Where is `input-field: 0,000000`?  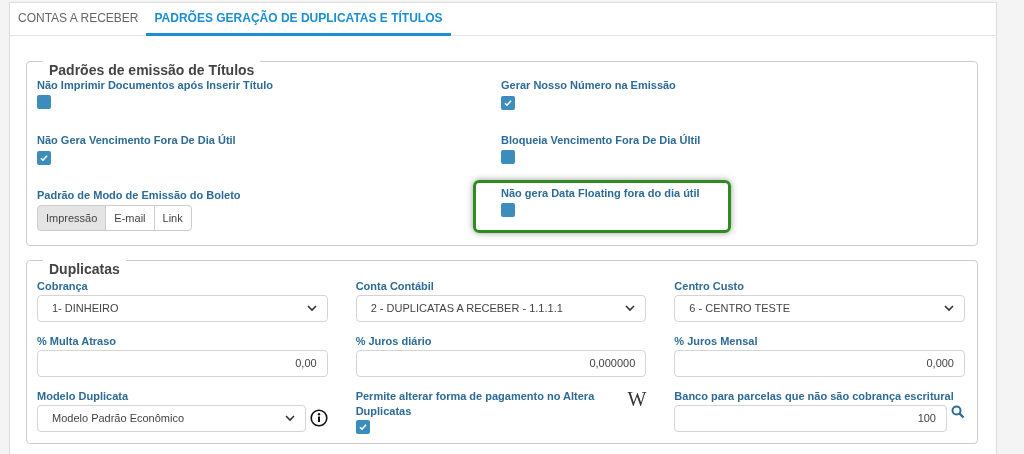
input-field: 0,000000 is located at coordinates (501, 363).